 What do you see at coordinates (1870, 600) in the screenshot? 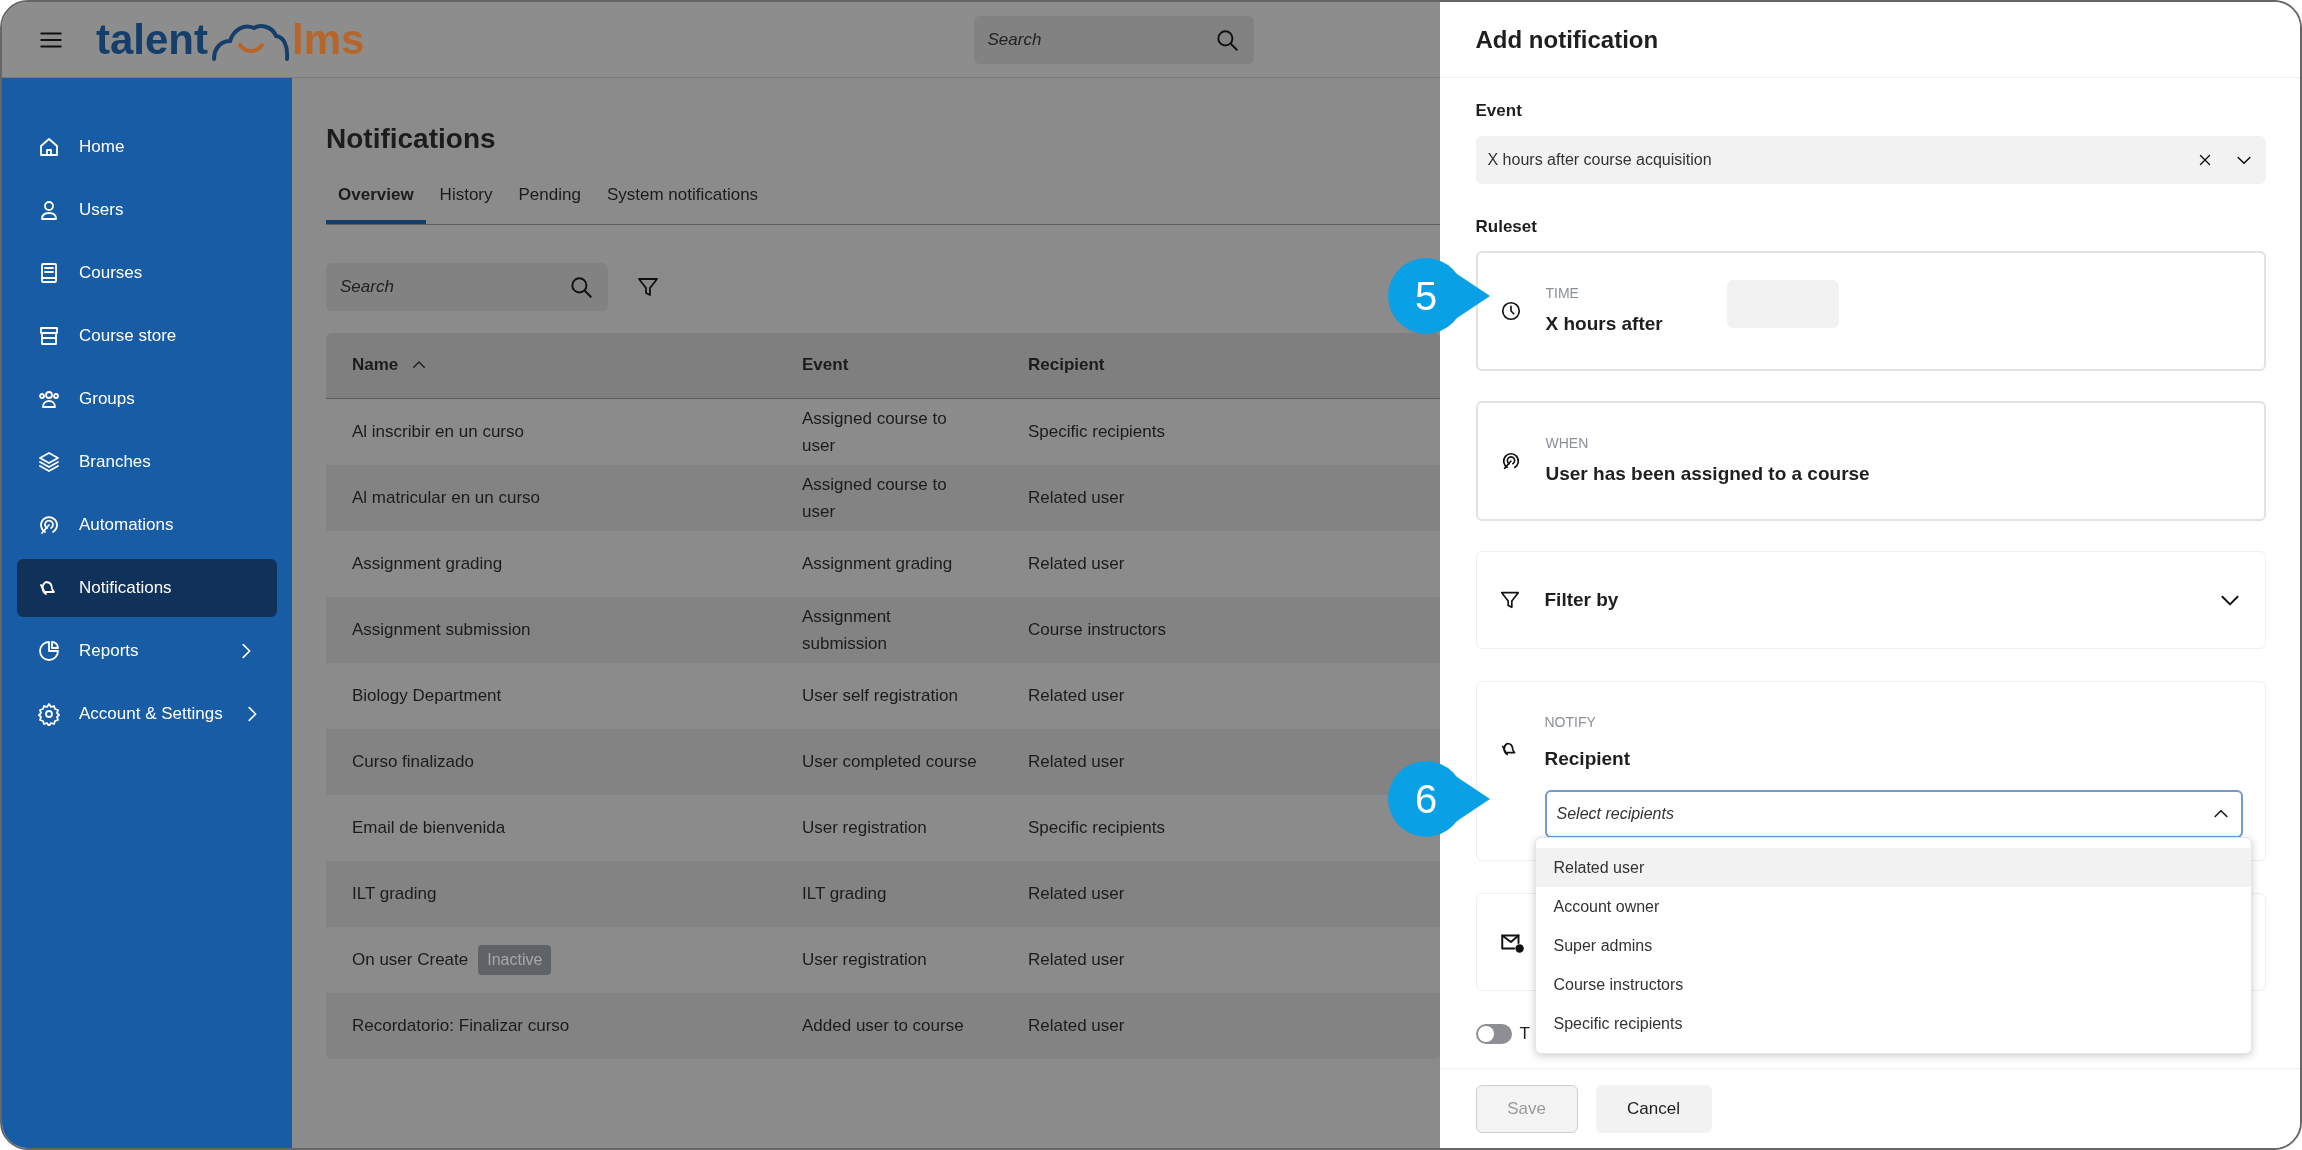
I see `filter-card: Filter by` at bounding box center [1870, 600].